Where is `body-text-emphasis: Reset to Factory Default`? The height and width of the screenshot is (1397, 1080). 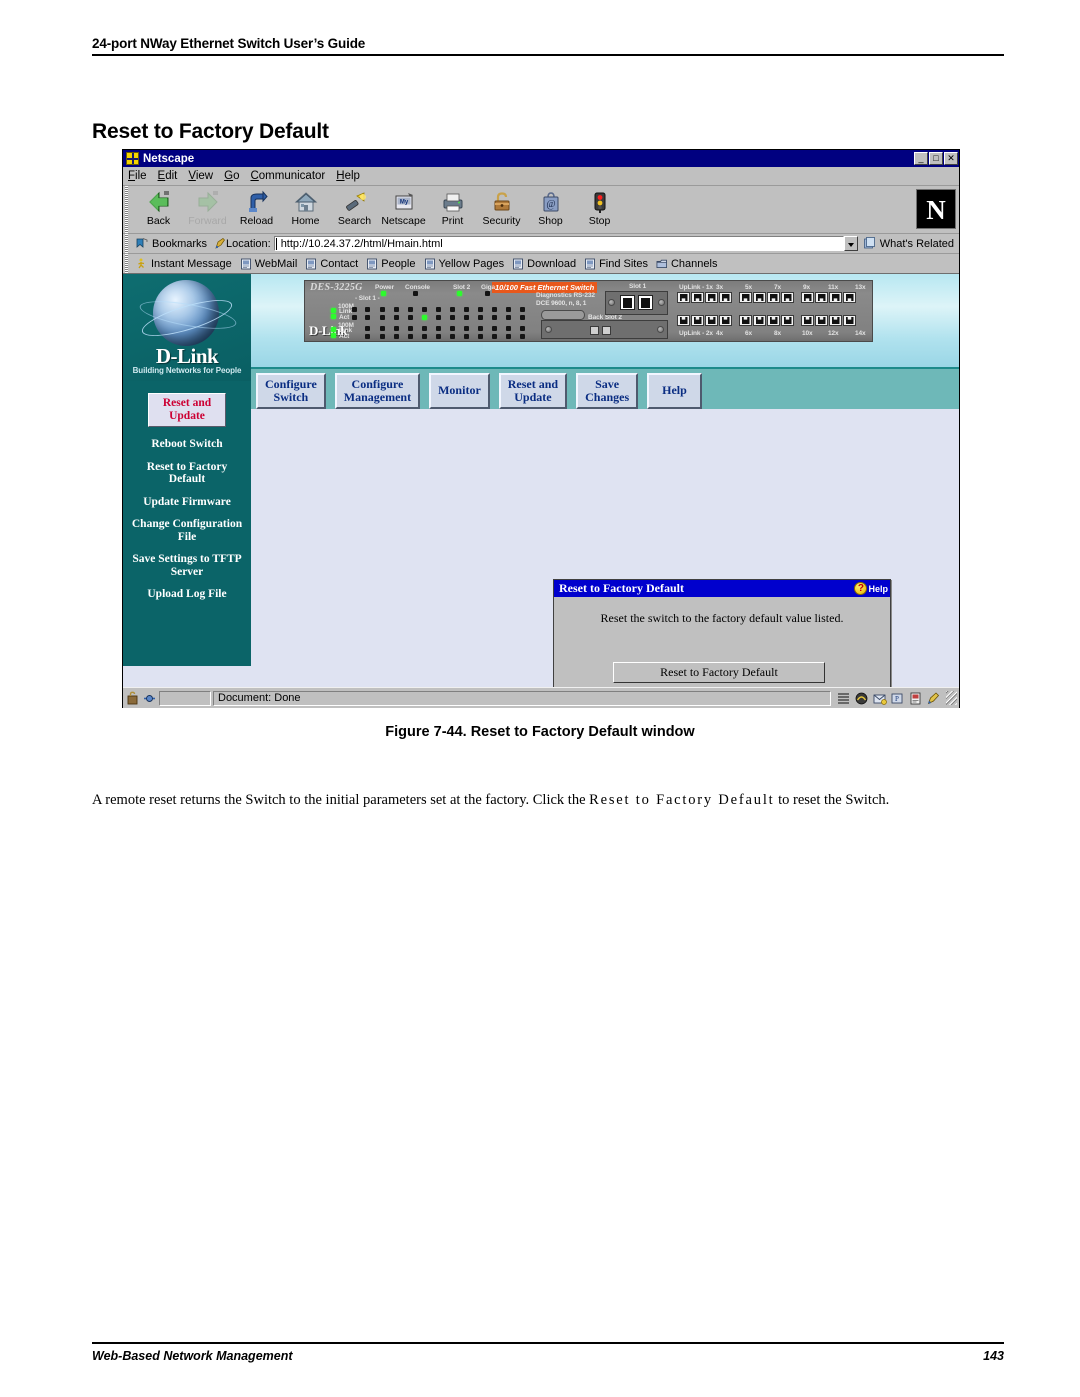 body-text-emphasis: Reset to Factory Default is located at coordinates (682, 799).